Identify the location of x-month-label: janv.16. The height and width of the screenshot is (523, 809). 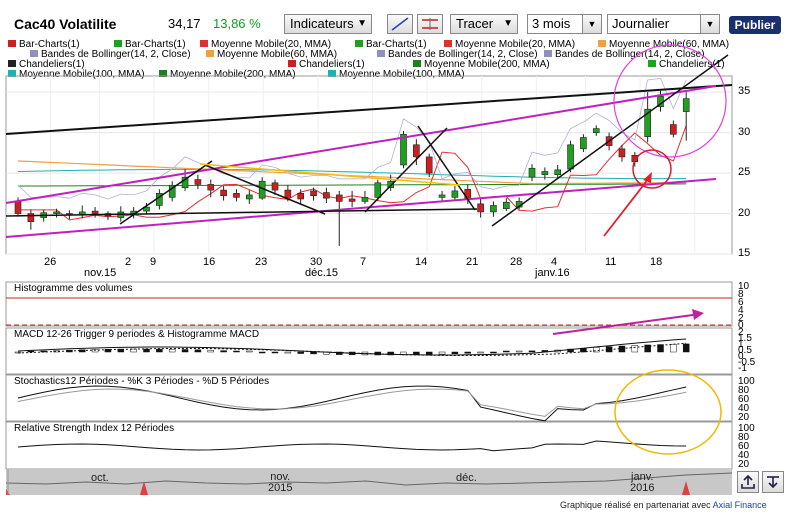
(552, 273).